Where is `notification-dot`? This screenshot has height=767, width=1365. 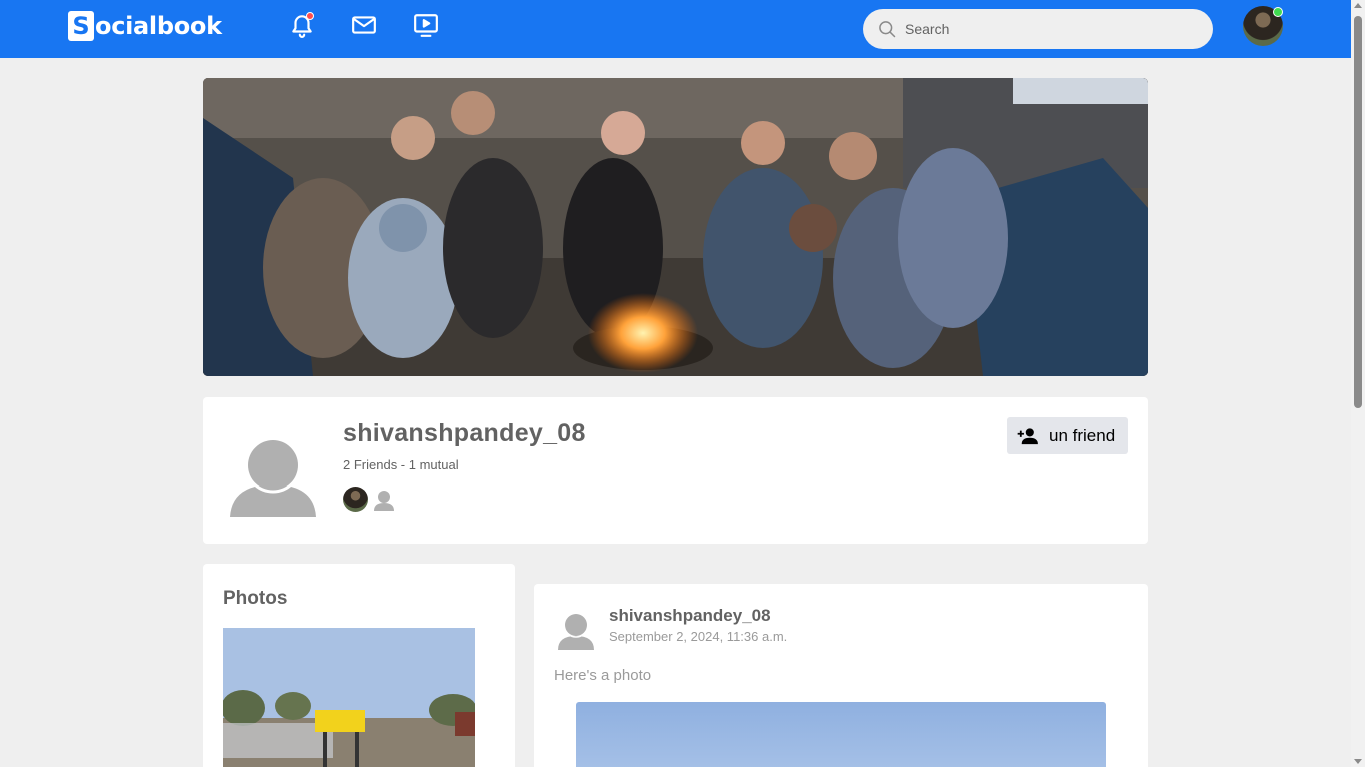 notification-dot is located at coordinates (310, 16).